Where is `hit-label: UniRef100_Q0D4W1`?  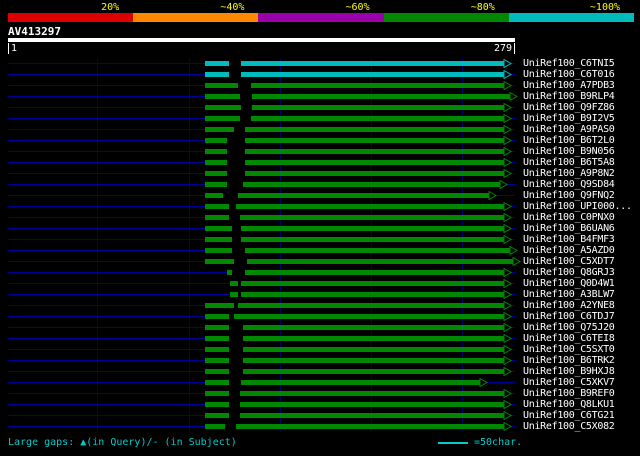
hit-label: UniRef100_Q0D4W1 is located at coordinates (569, 283).